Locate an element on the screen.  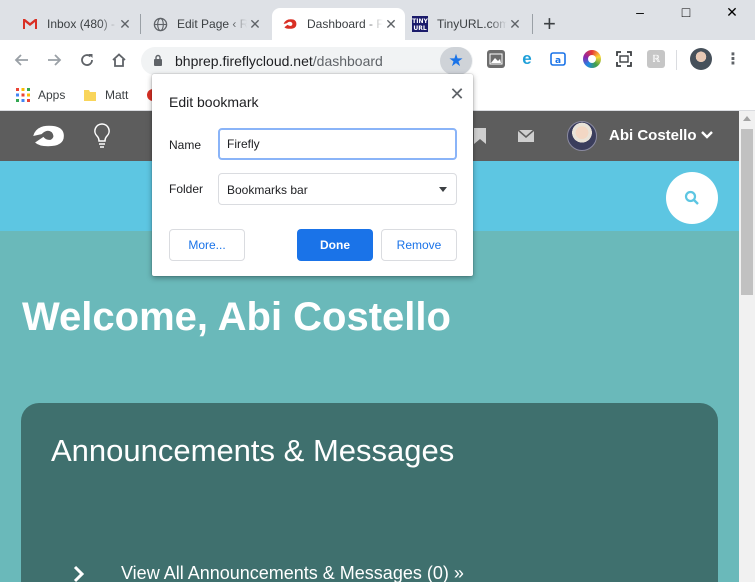
svg-text: a is located at coordinates (558, 61).